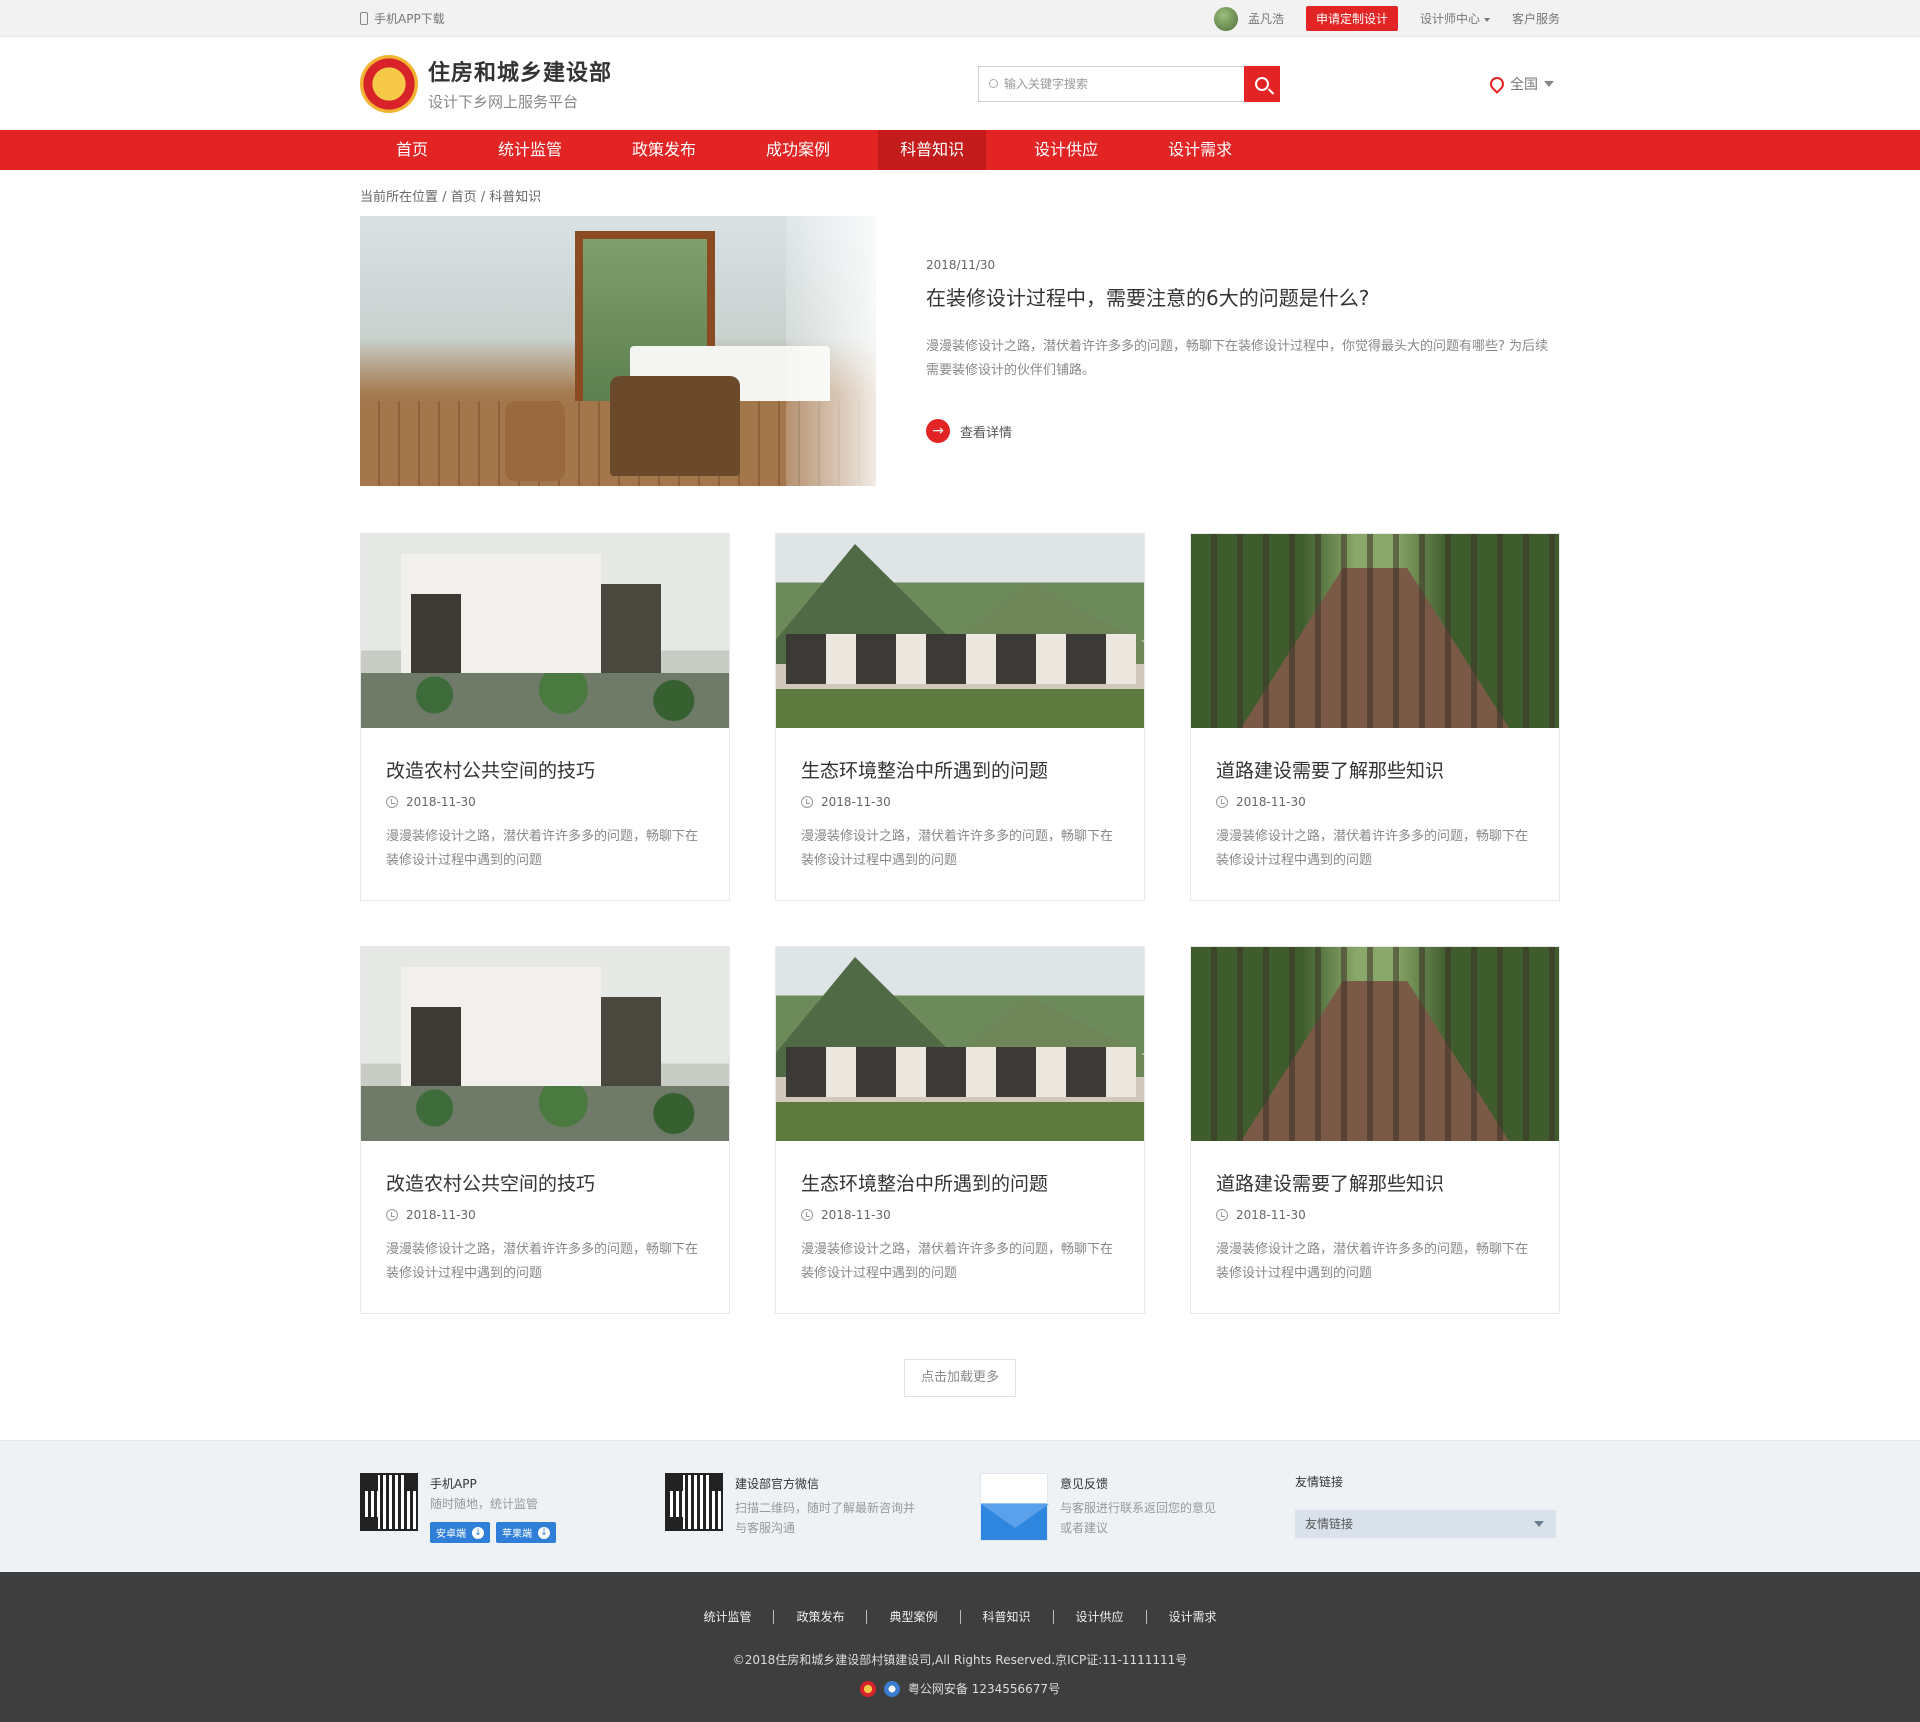 This screenshot has width=1920, height=1722. Describe the element at coordinates (822, 1508) in the screenshot. I see `wechat-block: 建设部官方微信 扫描二维码，随时了解最新咨询并与客服沟通` at that location.